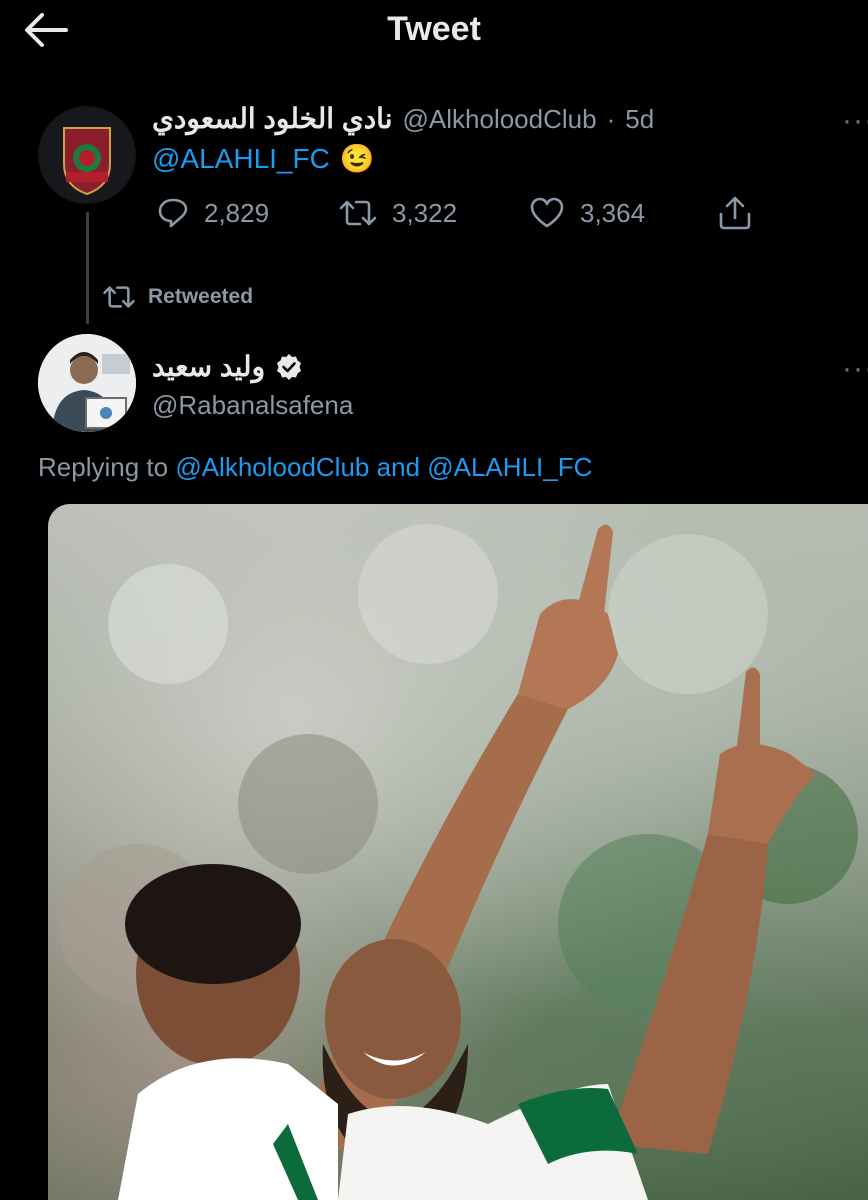  Describe the element at coordinates (241, 159) in the screenshot. I see `mention-link: @ALAHLI_FC` at that location.